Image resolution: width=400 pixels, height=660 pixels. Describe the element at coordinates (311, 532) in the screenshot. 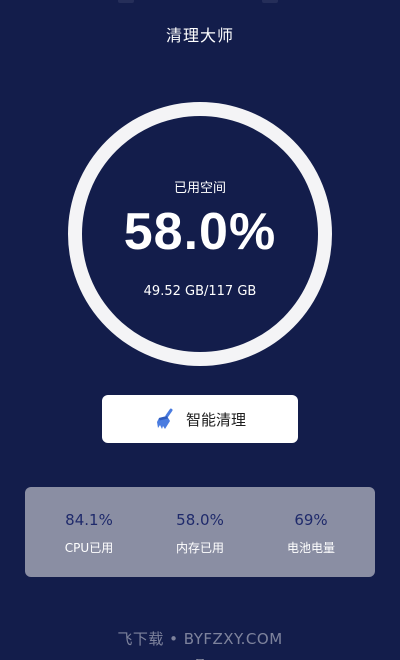

I see `stat-battery: 69% 电池电量` at that location.